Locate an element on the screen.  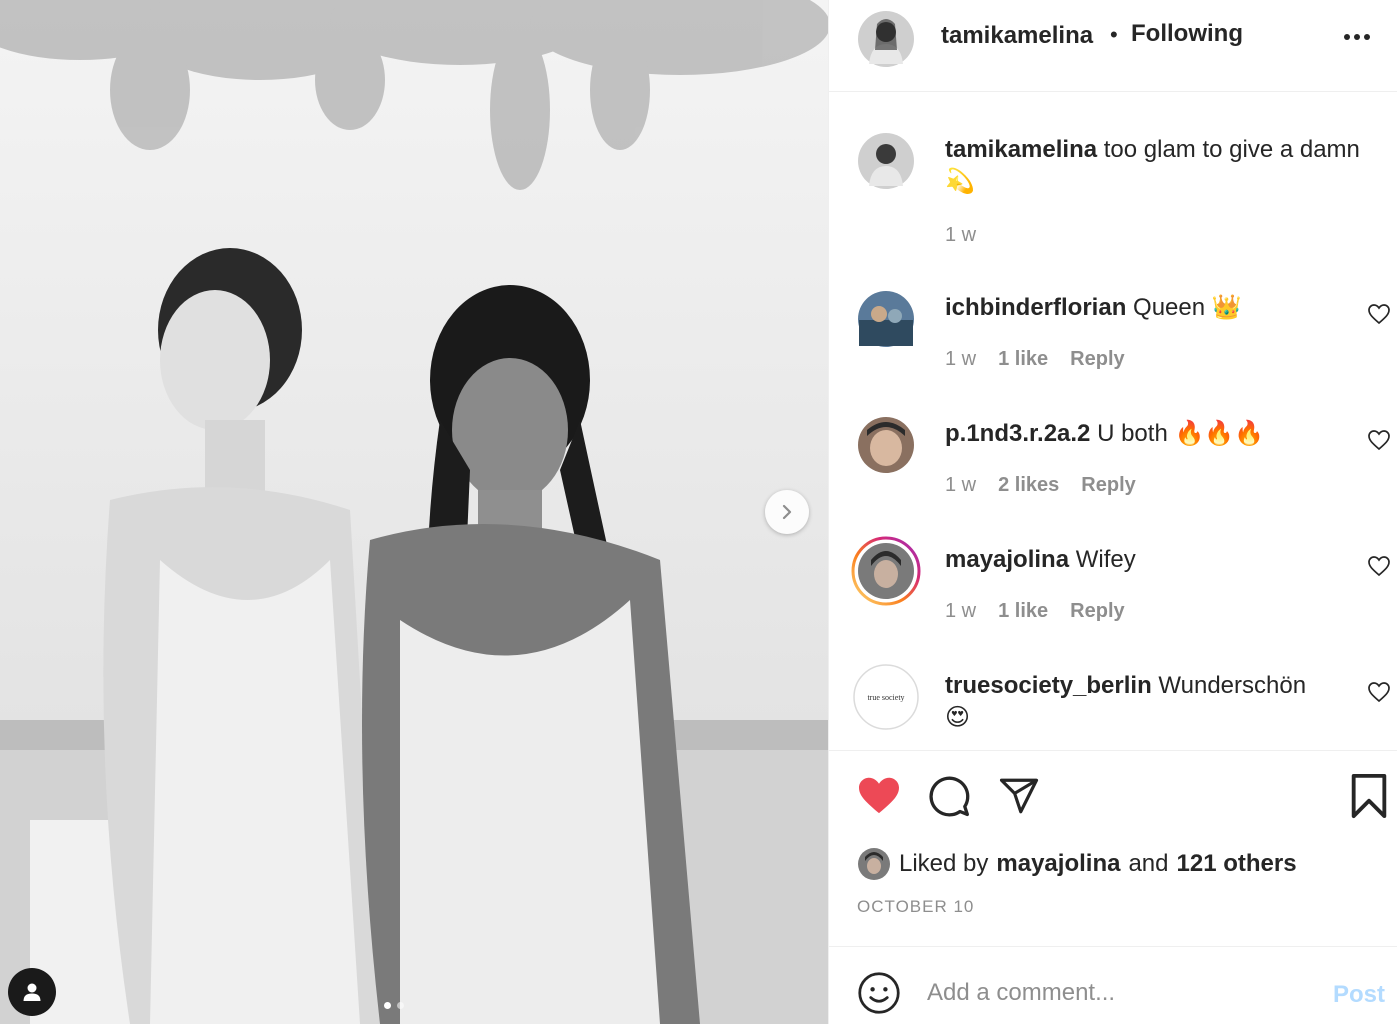
carousel-next-button is located at coordinates (787, 512).